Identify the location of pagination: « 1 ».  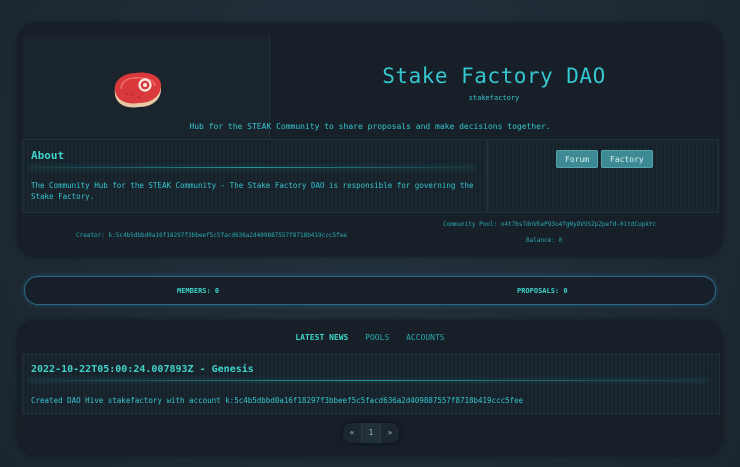
(371, 433).